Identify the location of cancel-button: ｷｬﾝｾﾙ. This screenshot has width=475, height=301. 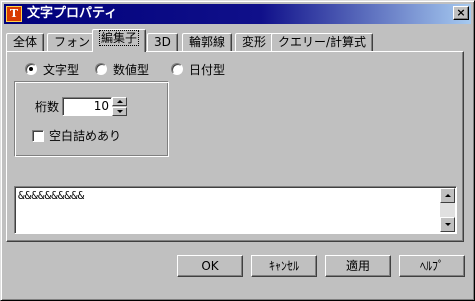
(284, 266).